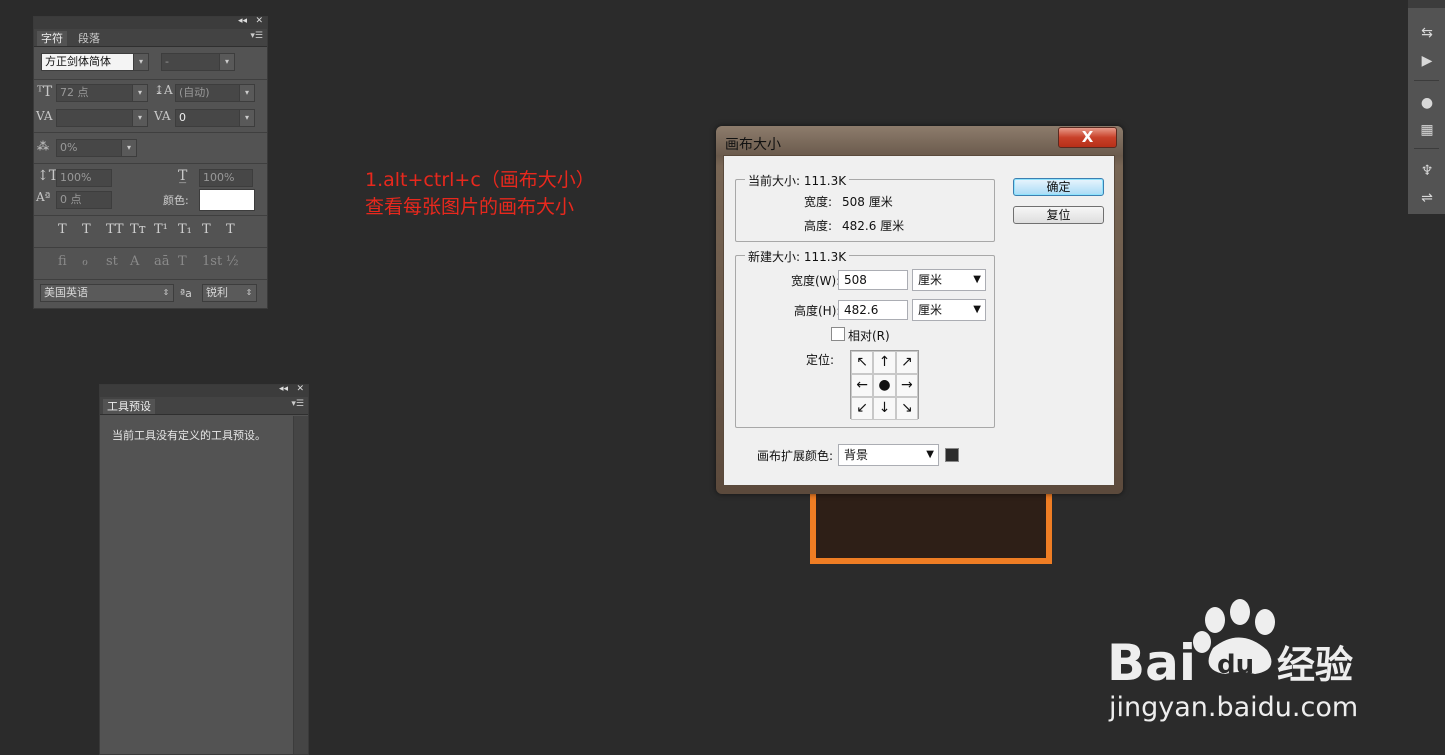 The width and height of the screenshot is (1445, 755). Describe the element at coordinates (1427, 171) in the screenshot. I see `brush-icon: ♆` at that location.